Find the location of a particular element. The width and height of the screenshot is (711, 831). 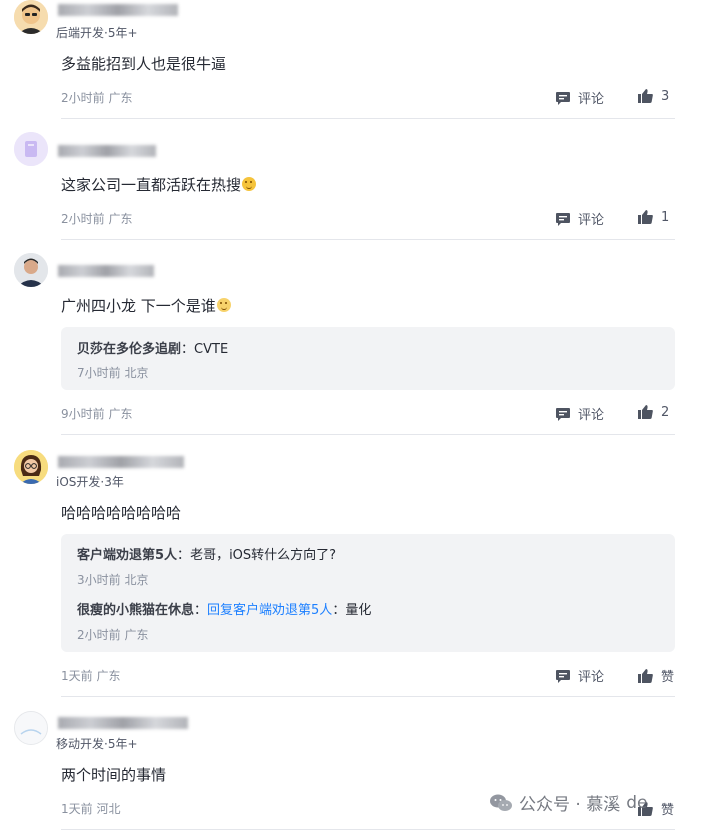

reply-username: 贝莎在多伦多追剧 is located at coordinates (129, 349).